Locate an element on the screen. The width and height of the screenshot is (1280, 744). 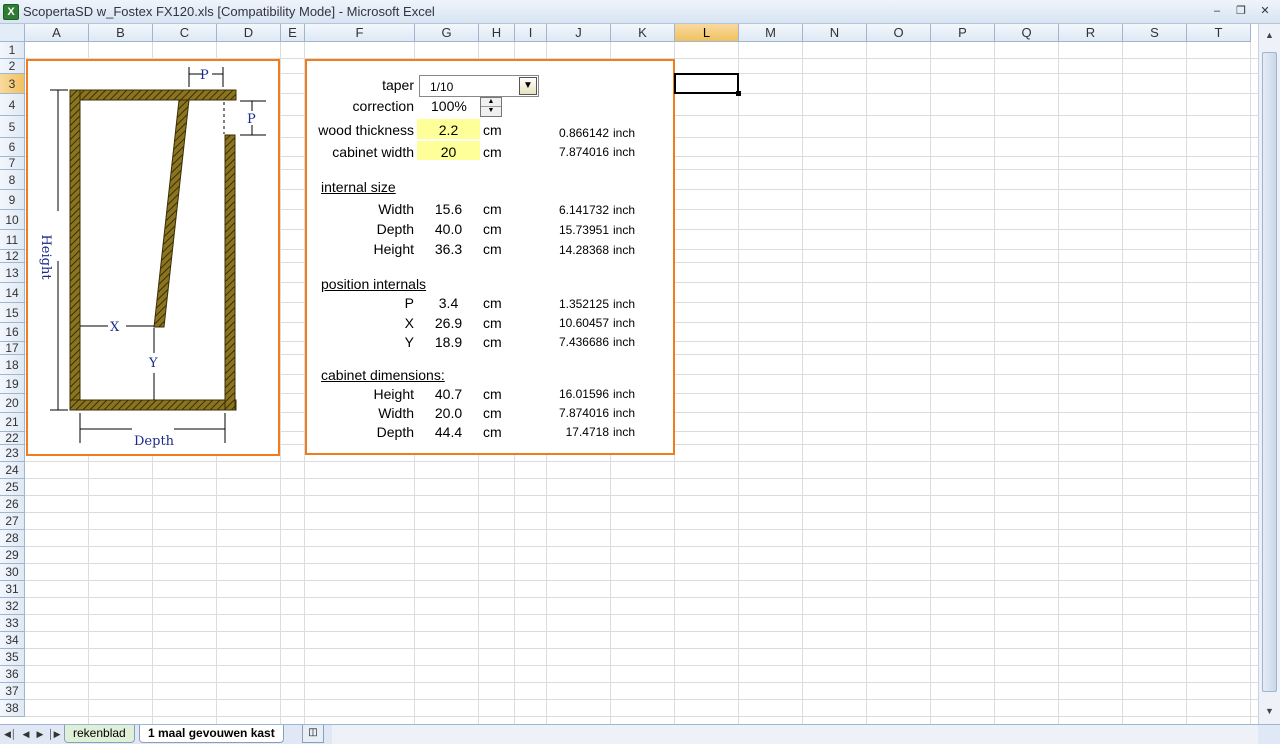
column-header: H is located at coordinates (497, 33).